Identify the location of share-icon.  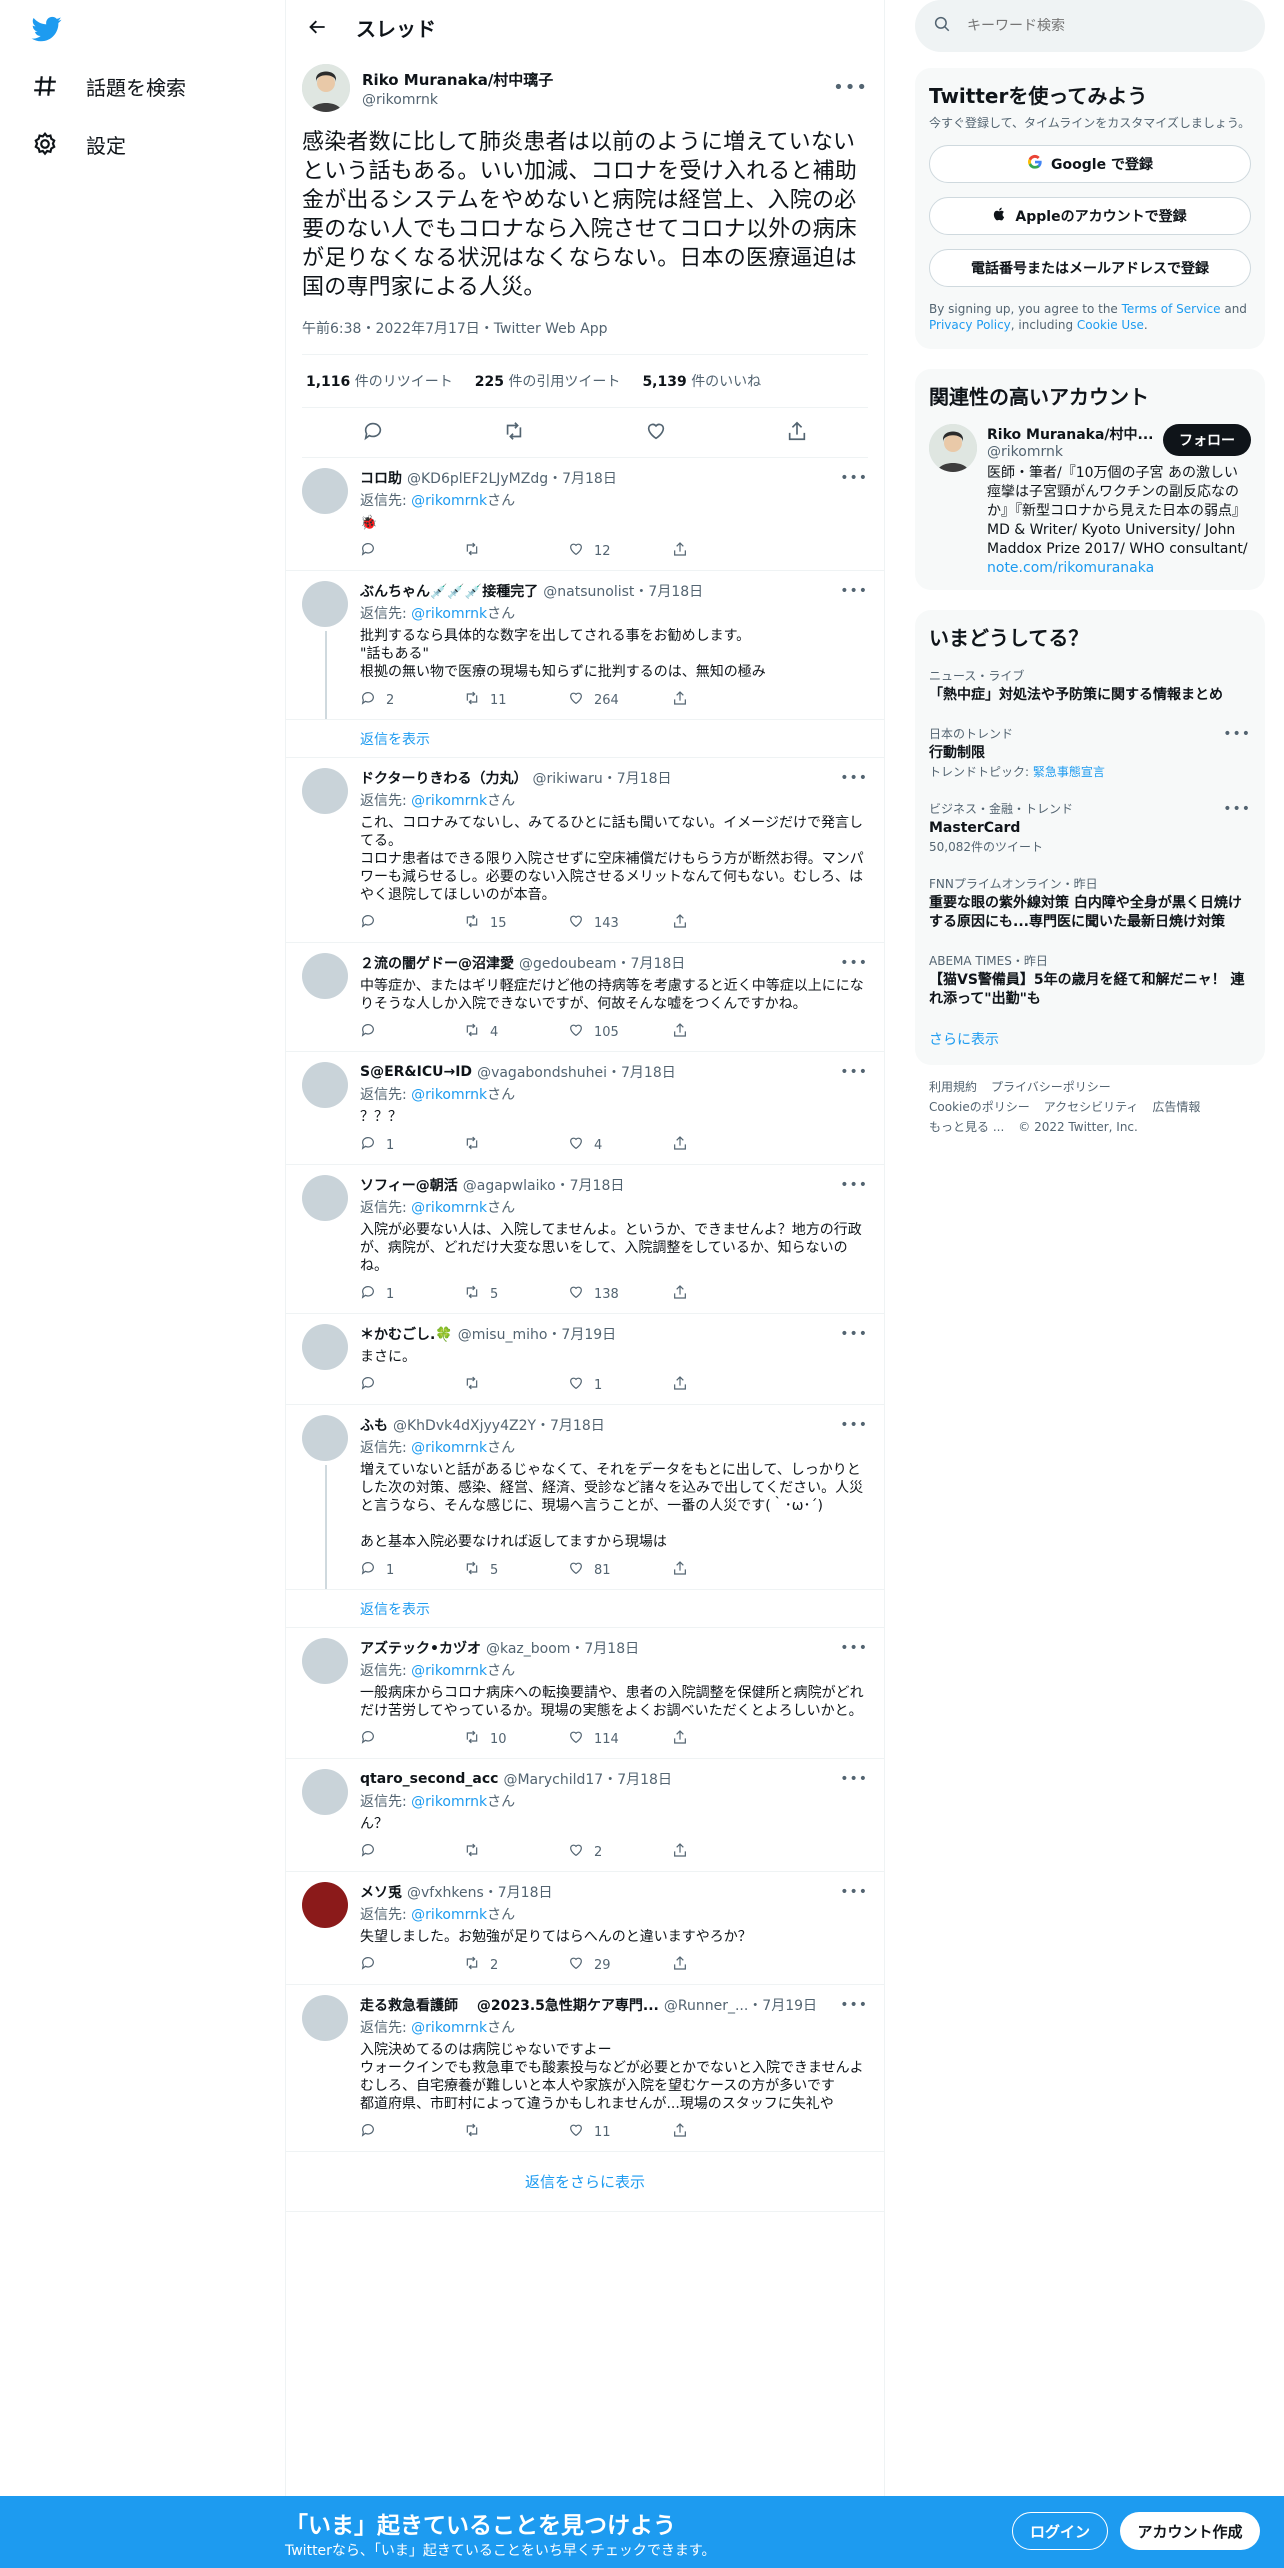
(797, 433).